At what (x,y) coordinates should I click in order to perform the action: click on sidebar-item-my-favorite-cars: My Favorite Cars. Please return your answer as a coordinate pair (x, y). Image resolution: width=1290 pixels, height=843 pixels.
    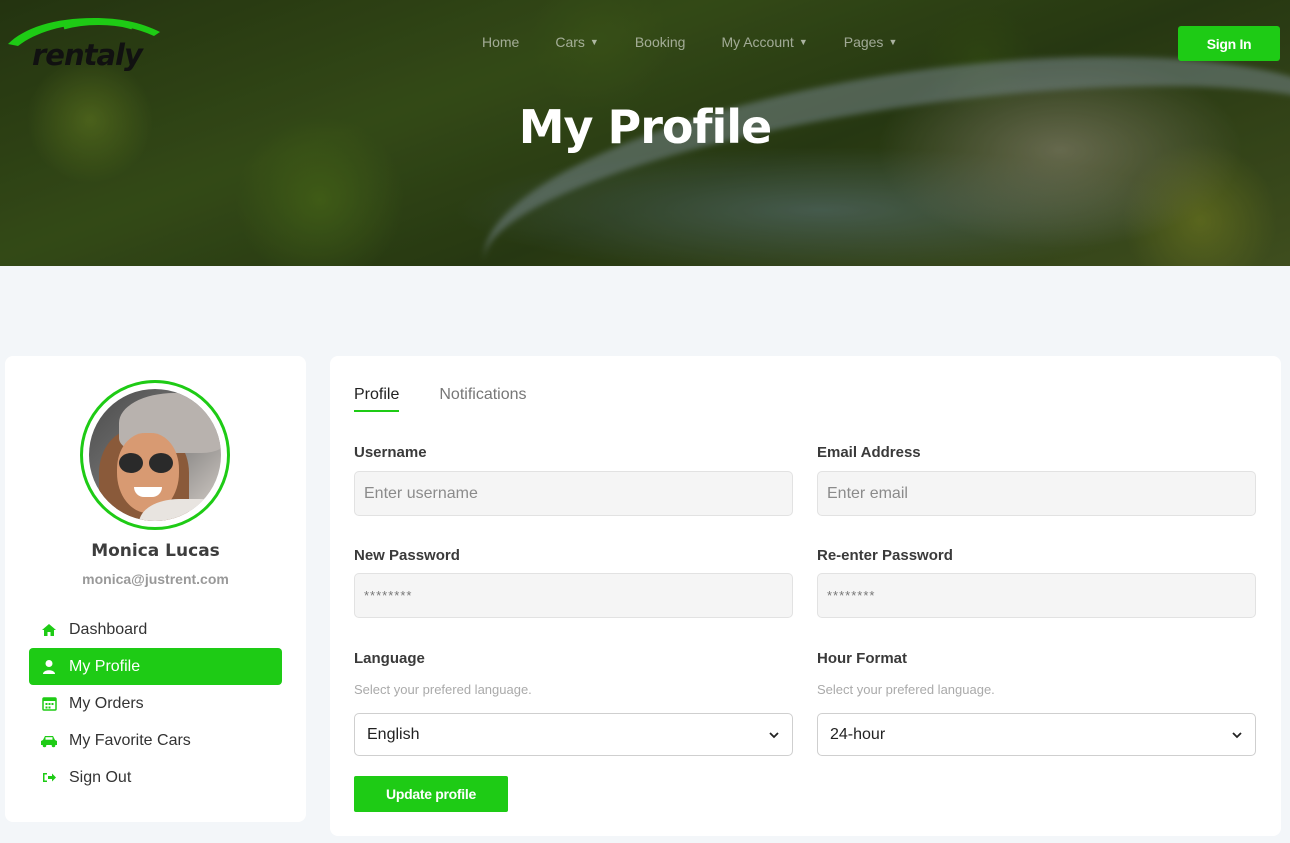
    Looking at the image, I should click on (155, 740).